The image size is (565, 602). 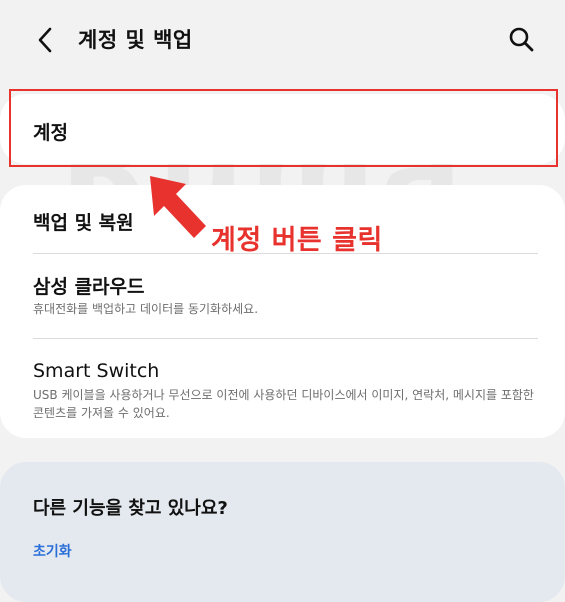 I want to click on search-button, so click(x=522, y=40).